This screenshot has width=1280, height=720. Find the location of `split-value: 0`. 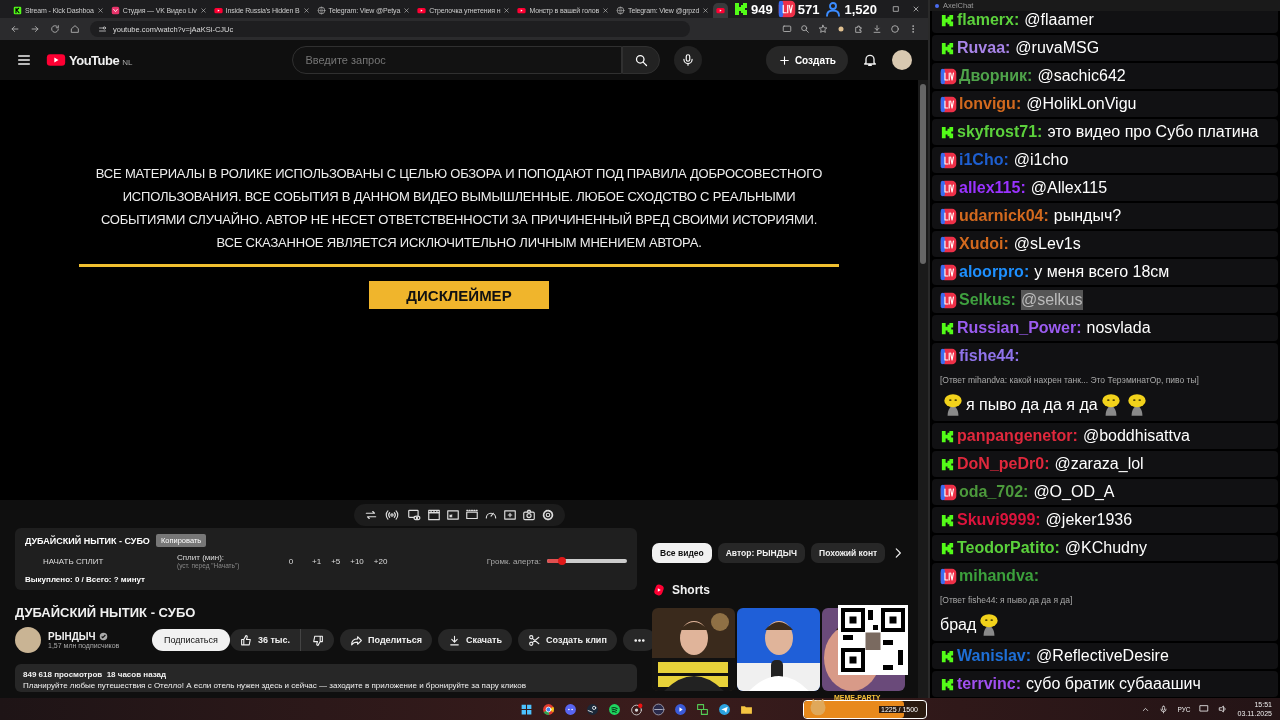

split-value: 0 is located at coordinates (291, 561).